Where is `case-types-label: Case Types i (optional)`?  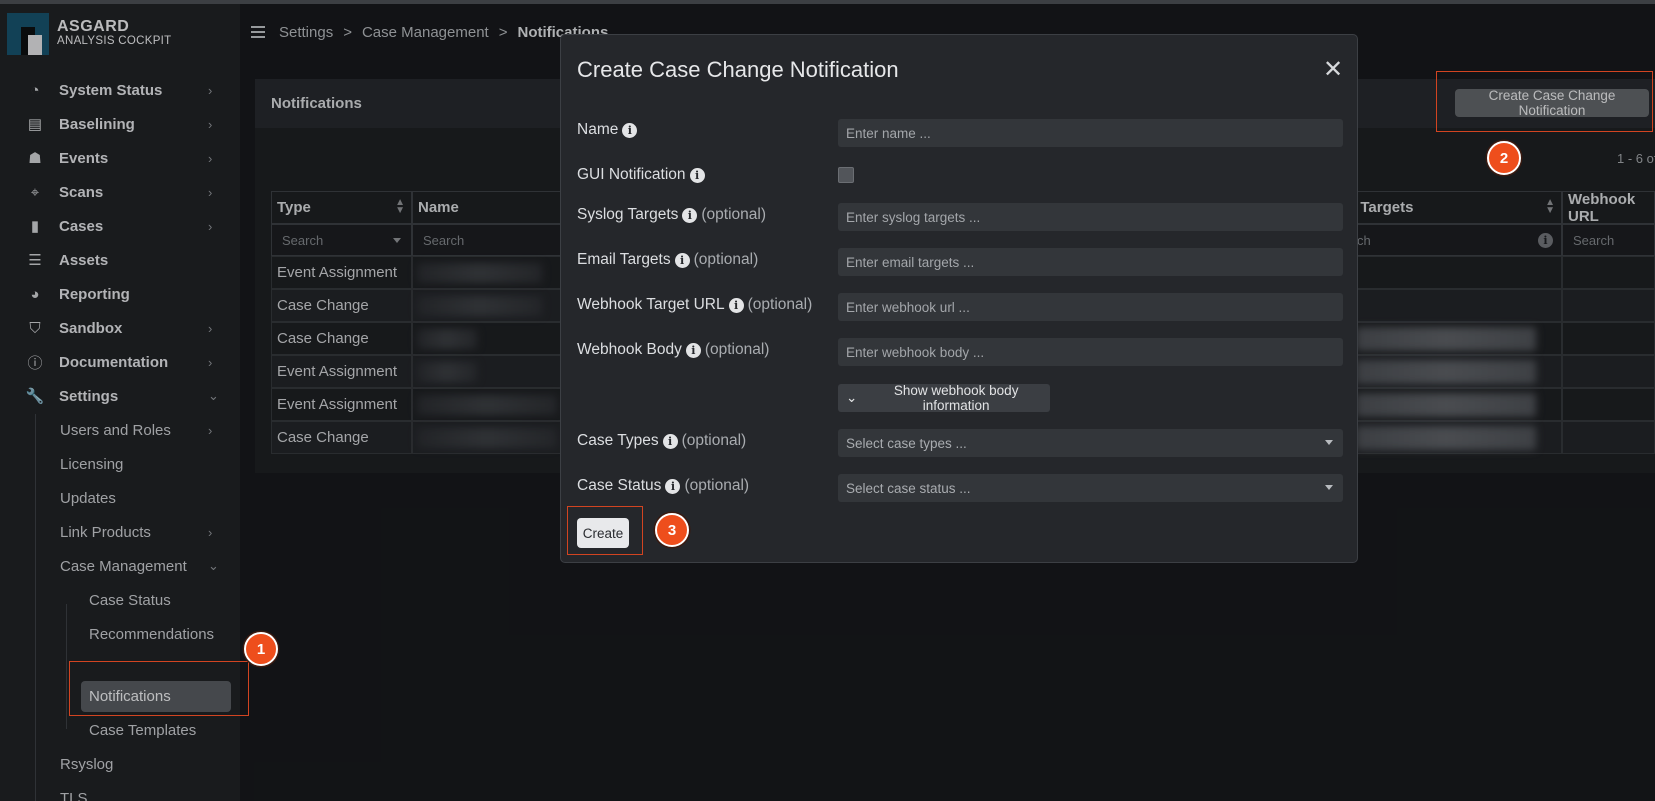 case-types-label: Case Types i (optional) is located at coordinates (661, 441).